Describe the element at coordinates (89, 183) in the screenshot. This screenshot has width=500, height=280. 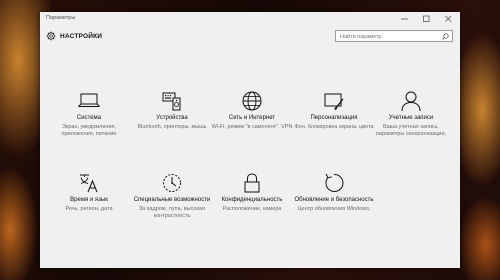
I see `time-language-icon` at that location.